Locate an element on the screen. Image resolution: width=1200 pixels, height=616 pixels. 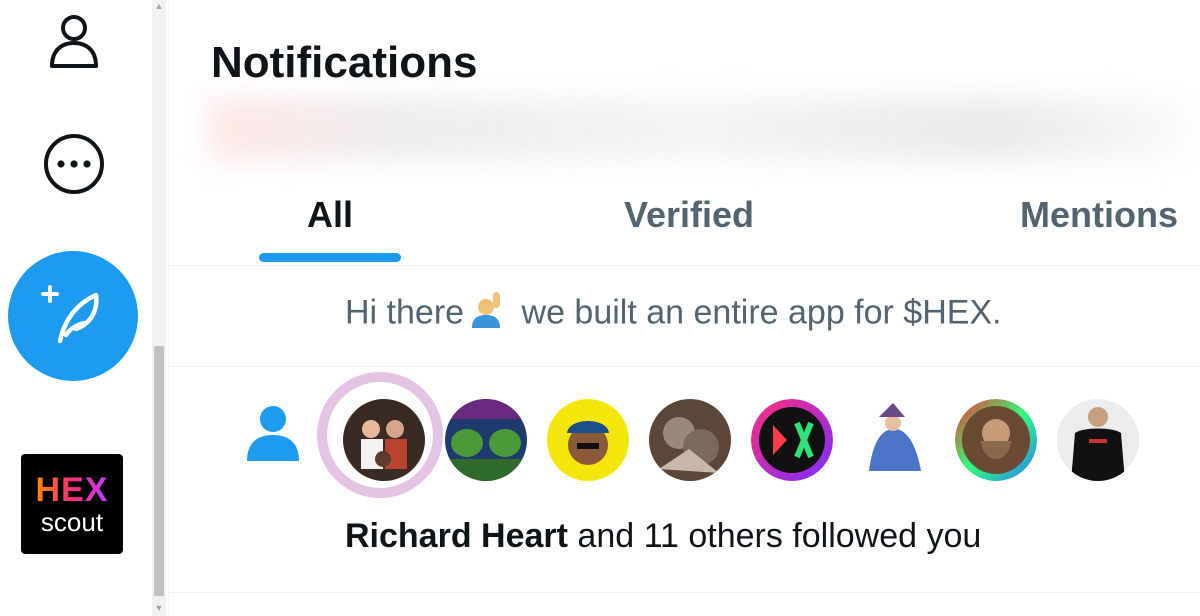
person-filled-icon is located at coordinates (273, 435).